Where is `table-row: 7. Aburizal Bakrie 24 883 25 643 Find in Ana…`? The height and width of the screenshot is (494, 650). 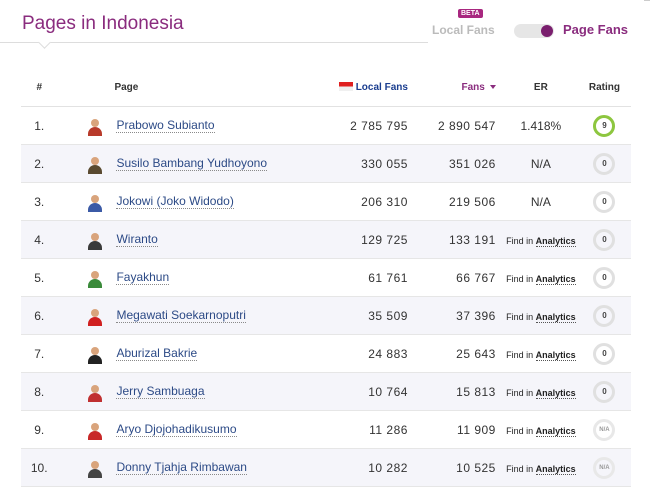
table-row: 7. Aburizal Bakrie 24 883 25 643 Find in Ana… is located at coordinates (326, 353).